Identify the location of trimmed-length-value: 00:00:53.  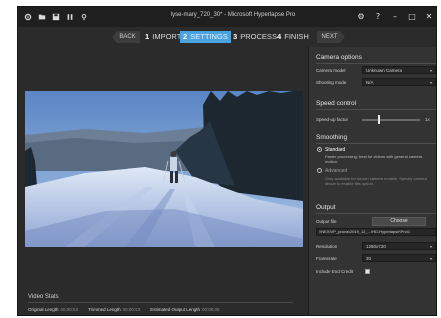
(131, 309).